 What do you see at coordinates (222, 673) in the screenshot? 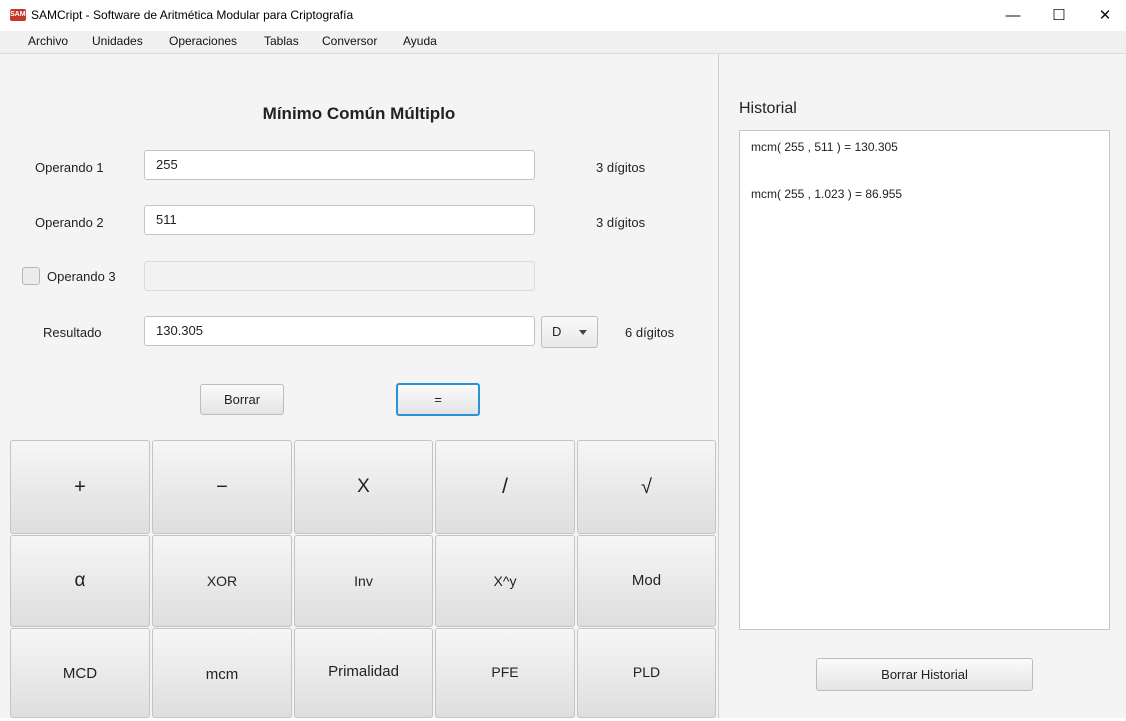
I see `mcm-key: mcm` at bounding box center [222, 673].